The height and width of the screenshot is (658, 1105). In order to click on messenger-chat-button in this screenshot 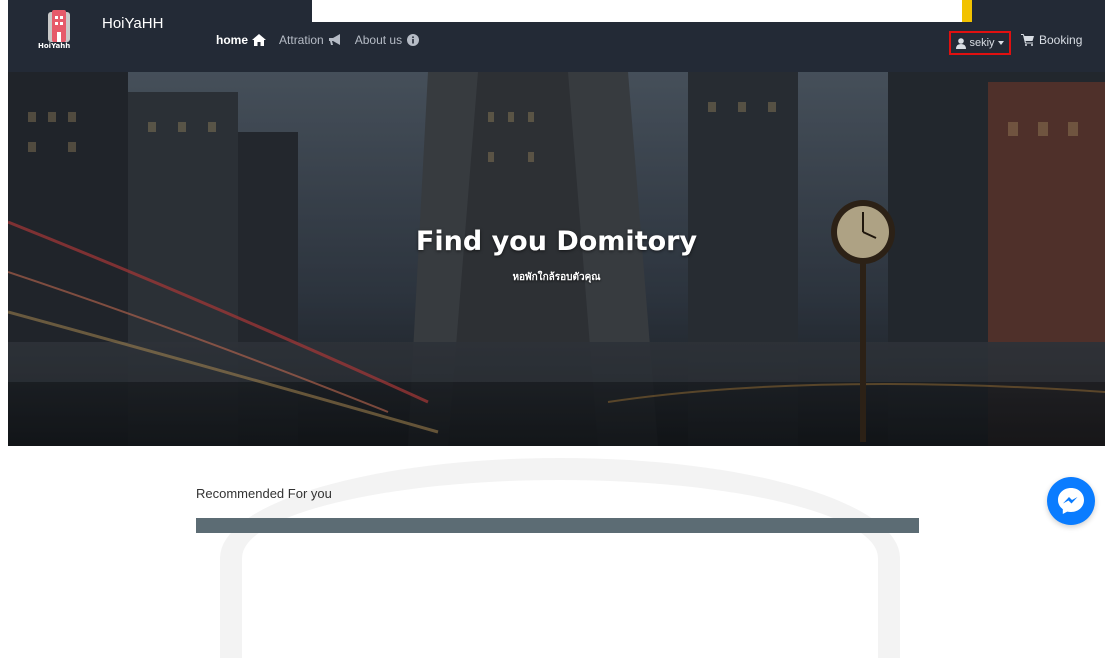, I will do `click(1071, 501)`.